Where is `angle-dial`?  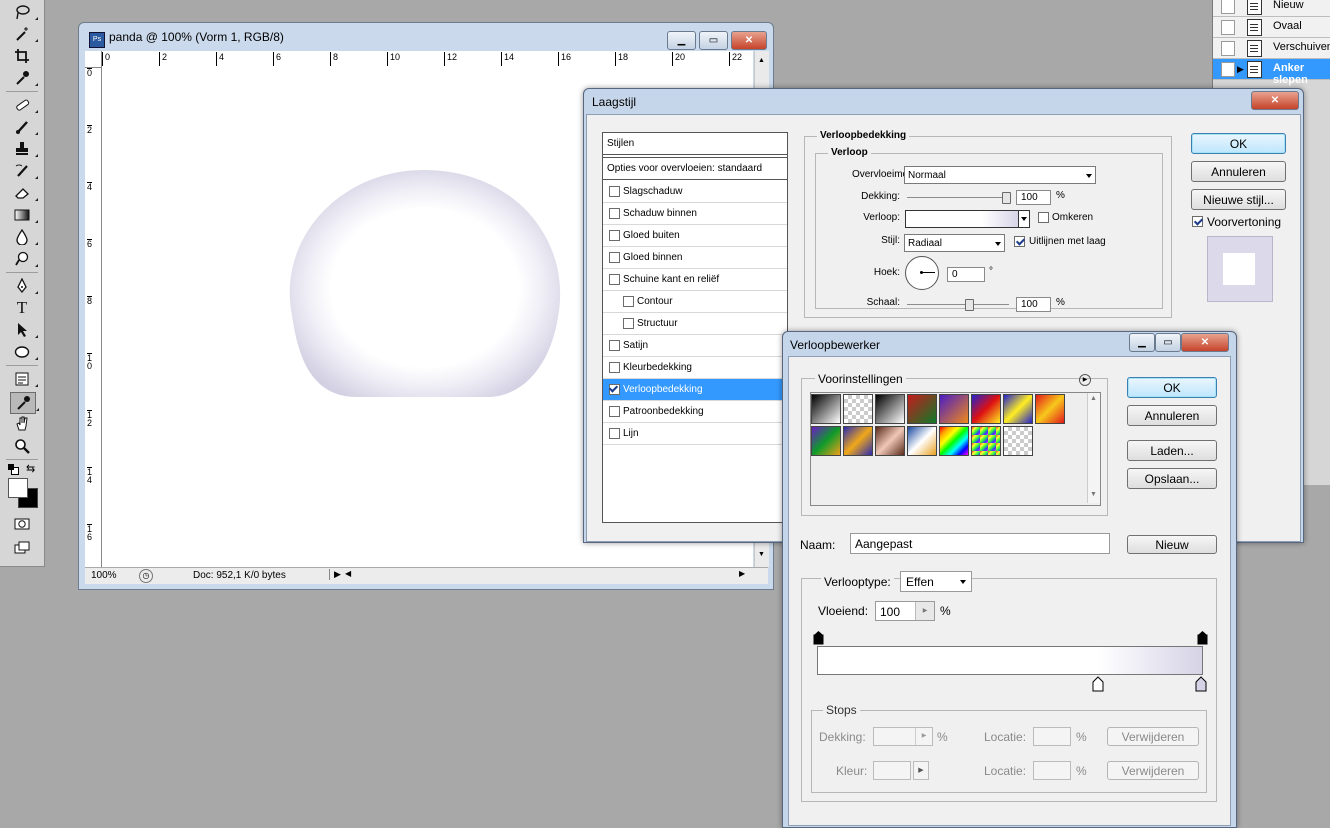
angle-dial is located at coordinates (922, 273).